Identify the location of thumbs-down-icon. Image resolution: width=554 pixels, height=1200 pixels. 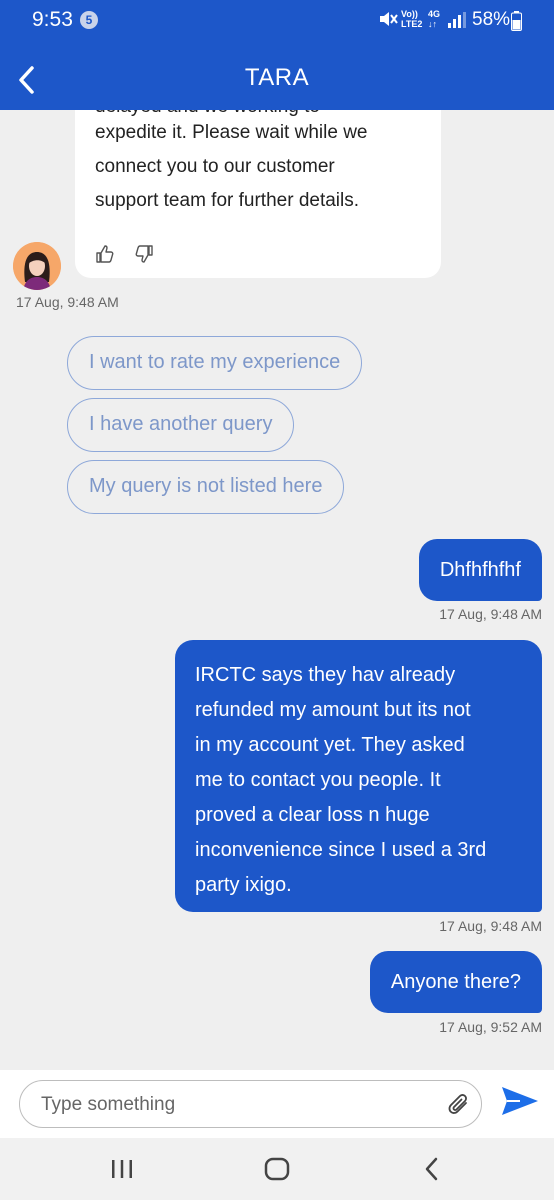
(144, 254).